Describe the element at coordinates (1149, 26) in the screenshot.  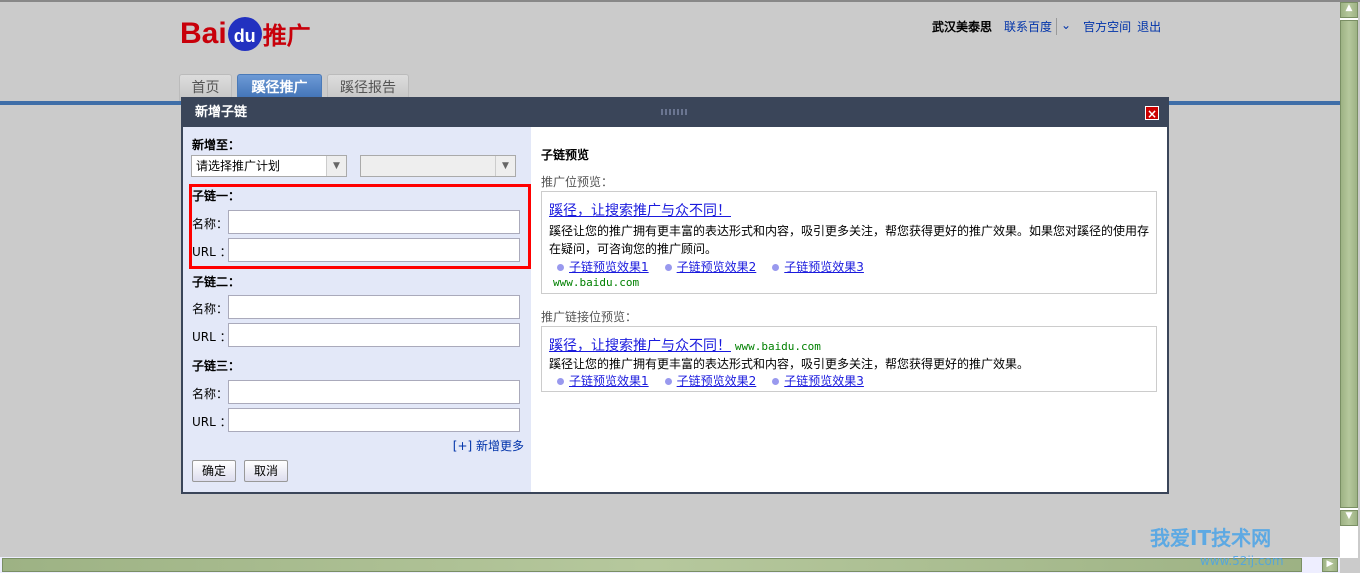
I see `logout-link: 退出` at that location.